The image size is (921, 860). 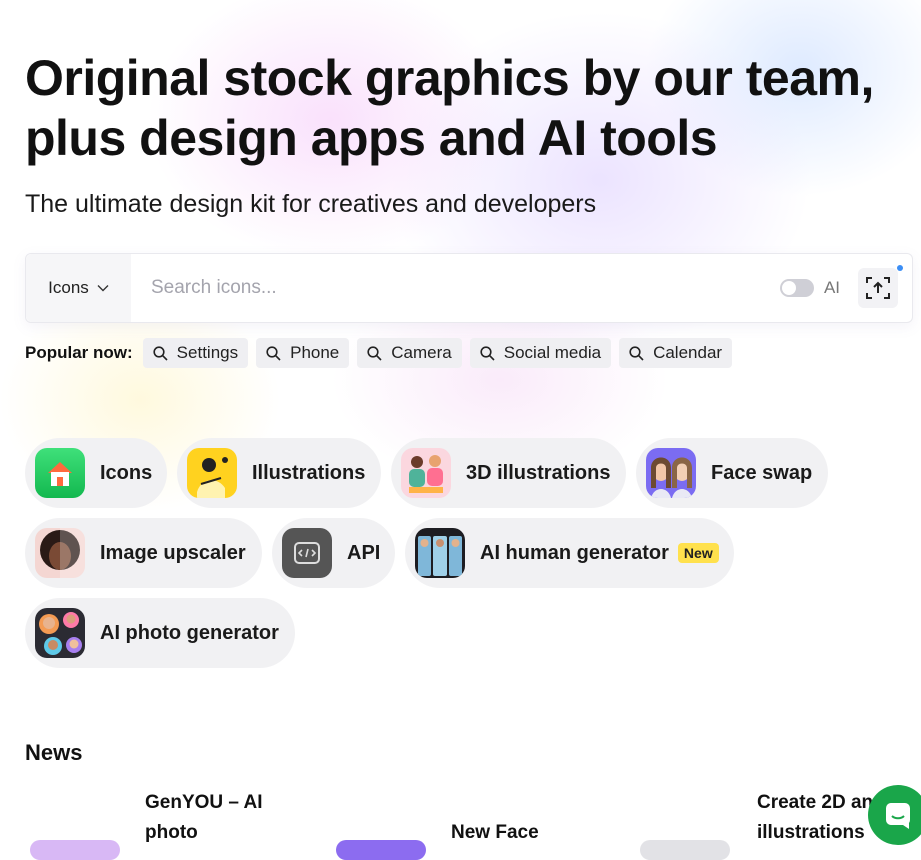 I want to click on ai-toggle: AI, so click(x=809, y=288).